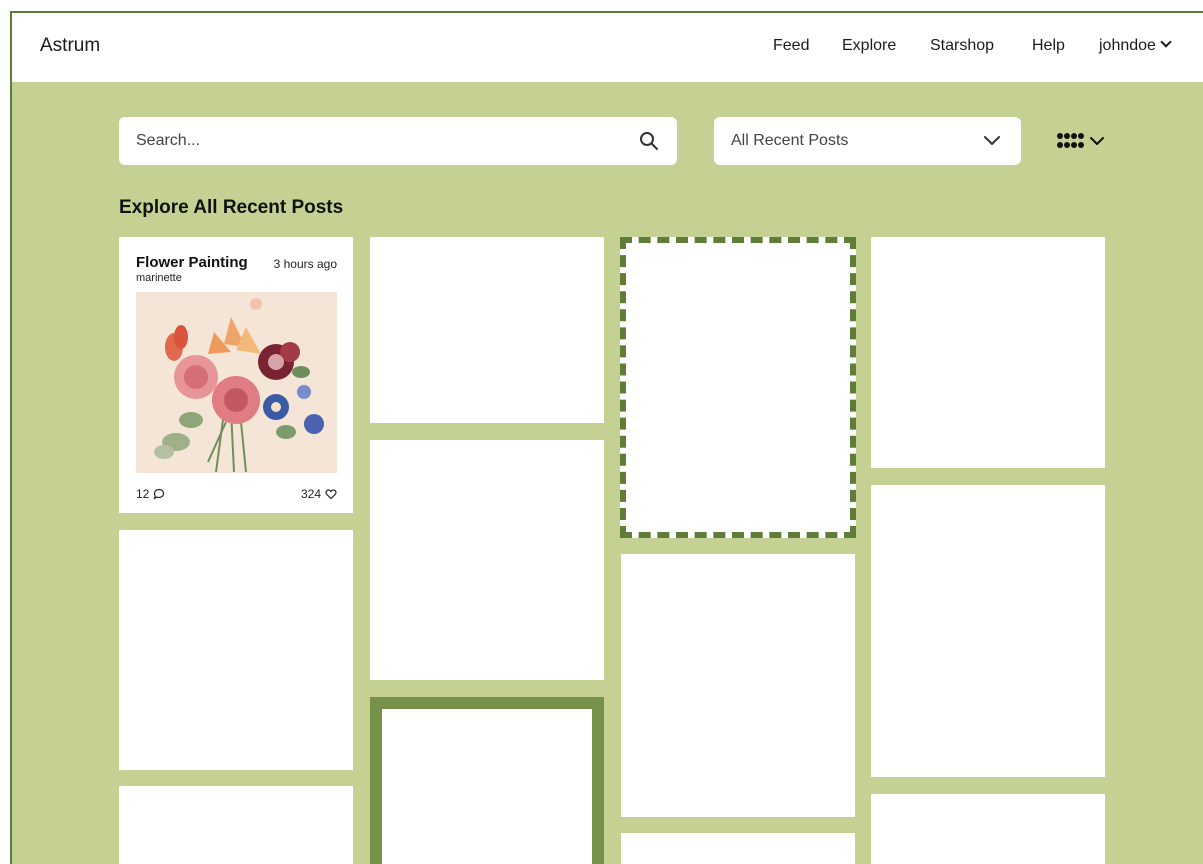 This screenshot has width=1203, height=864. Describe the element at coordinates (649, 141) in the screenshot. I see `search-icon` at that location.